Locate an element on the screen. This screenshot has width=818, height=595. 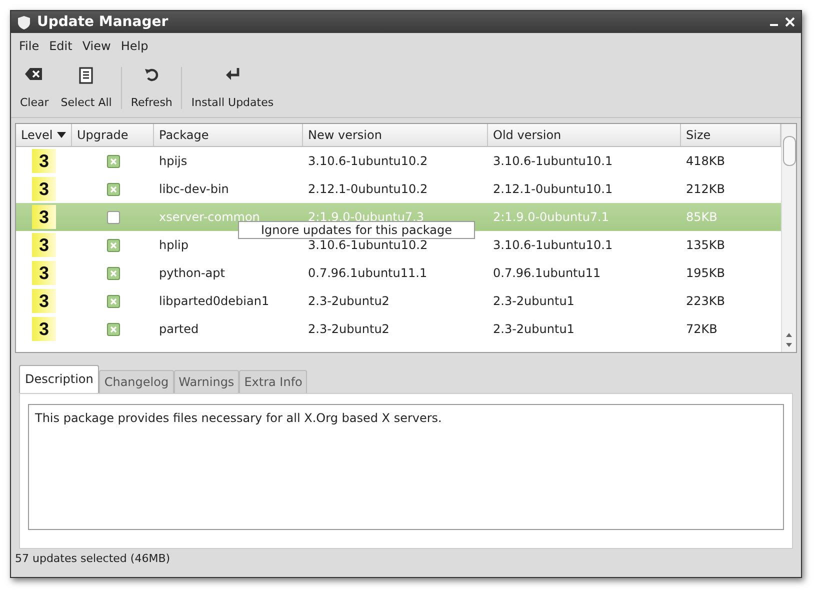
table-cell-text: parted is located at coordinates (179, 329).